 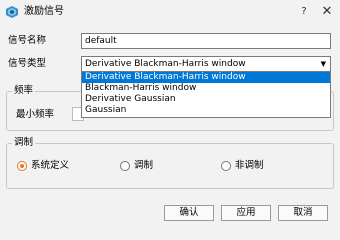 What do you see at coordinates (22, 166) in the screenshot?
I see `radio-system-defined` at bounding box center [22, 166].